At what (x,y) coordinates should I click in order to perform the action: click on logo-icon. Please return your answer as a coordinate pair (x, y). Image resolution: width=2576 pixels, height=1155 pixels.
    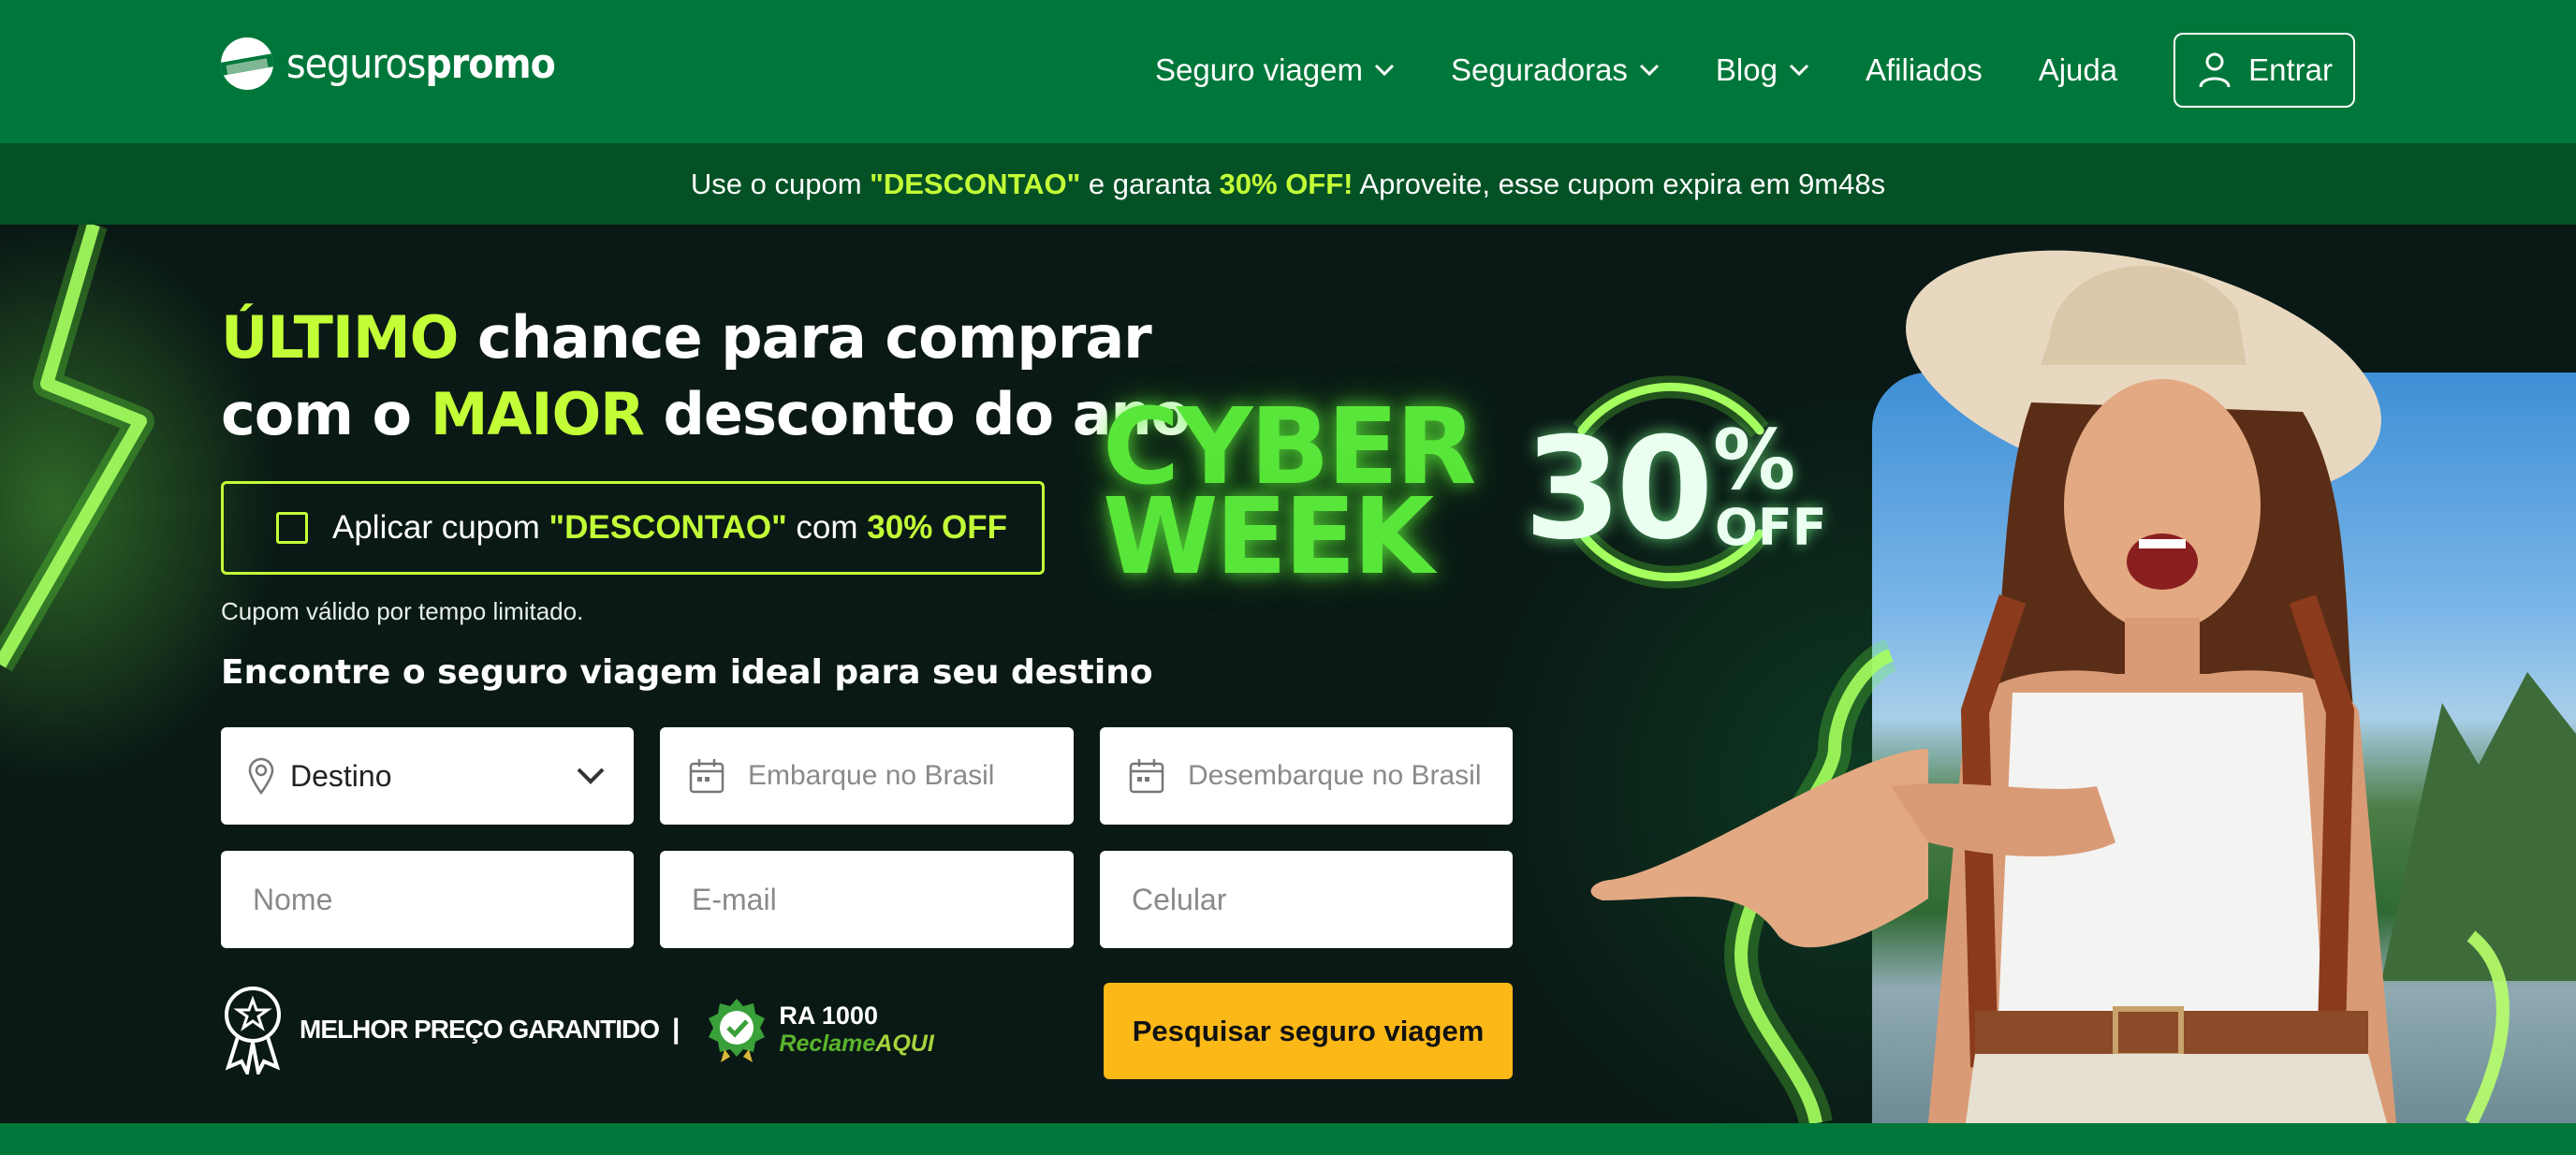
    Looking at the image, I should click on (247, 64).